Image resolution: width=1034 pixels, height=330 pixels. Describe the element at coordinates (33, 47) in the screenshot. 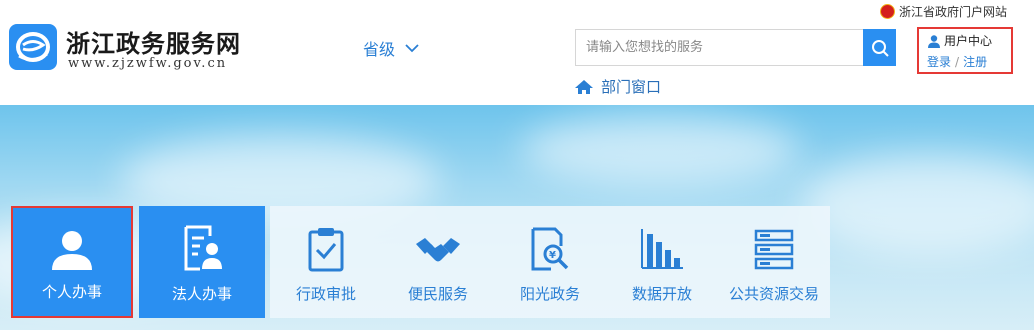

I see `site-logo-icon` at that location.